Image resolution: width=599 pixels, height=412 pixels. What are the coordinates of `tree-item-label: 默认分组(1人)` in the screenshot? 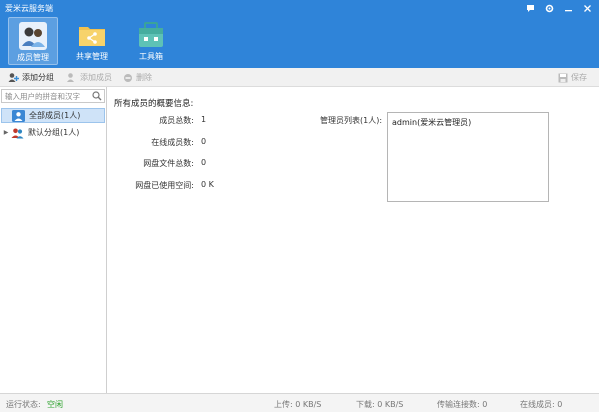 It's located at (54, 132).